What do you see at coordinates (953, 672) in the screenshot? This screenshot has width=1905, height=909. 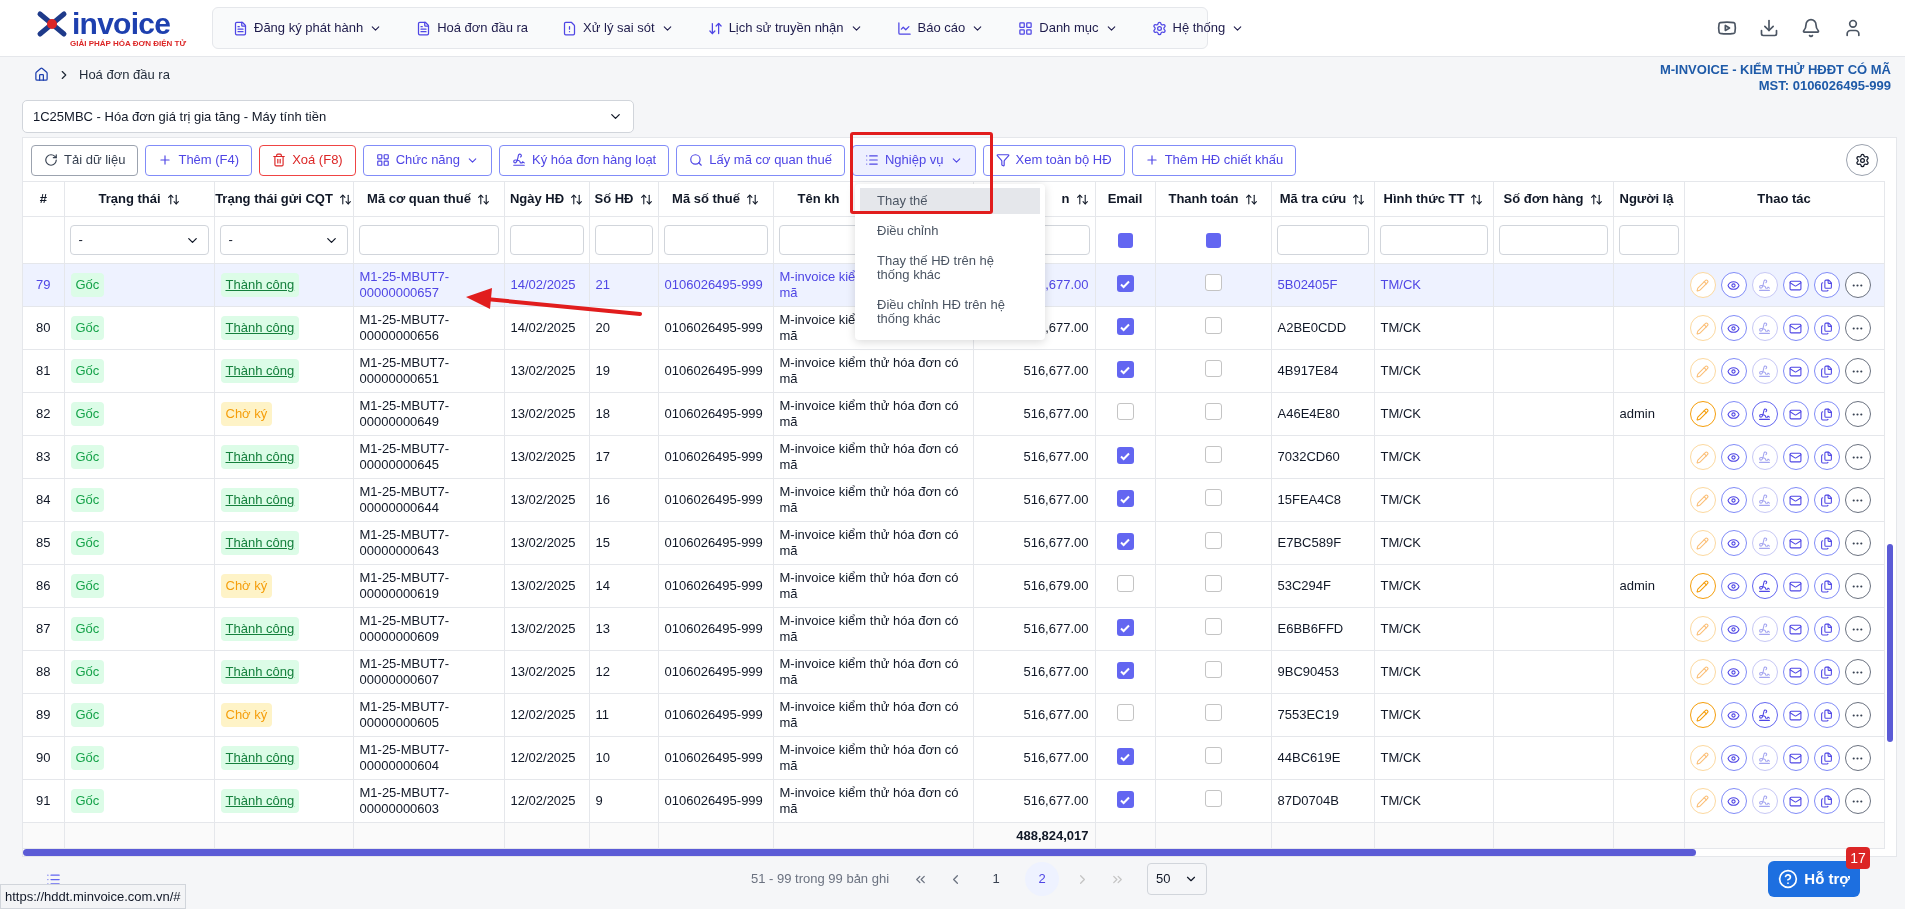 I see `table-row: 88 Gốc Thành công M1-25-MBUT7-00000000607 13/02/2025 12 0106026495-999 M-invoice kiểm thử hóa đơn có mã 516,677.00 9BC90453 TM/CK` at bounding box center [953, 672].